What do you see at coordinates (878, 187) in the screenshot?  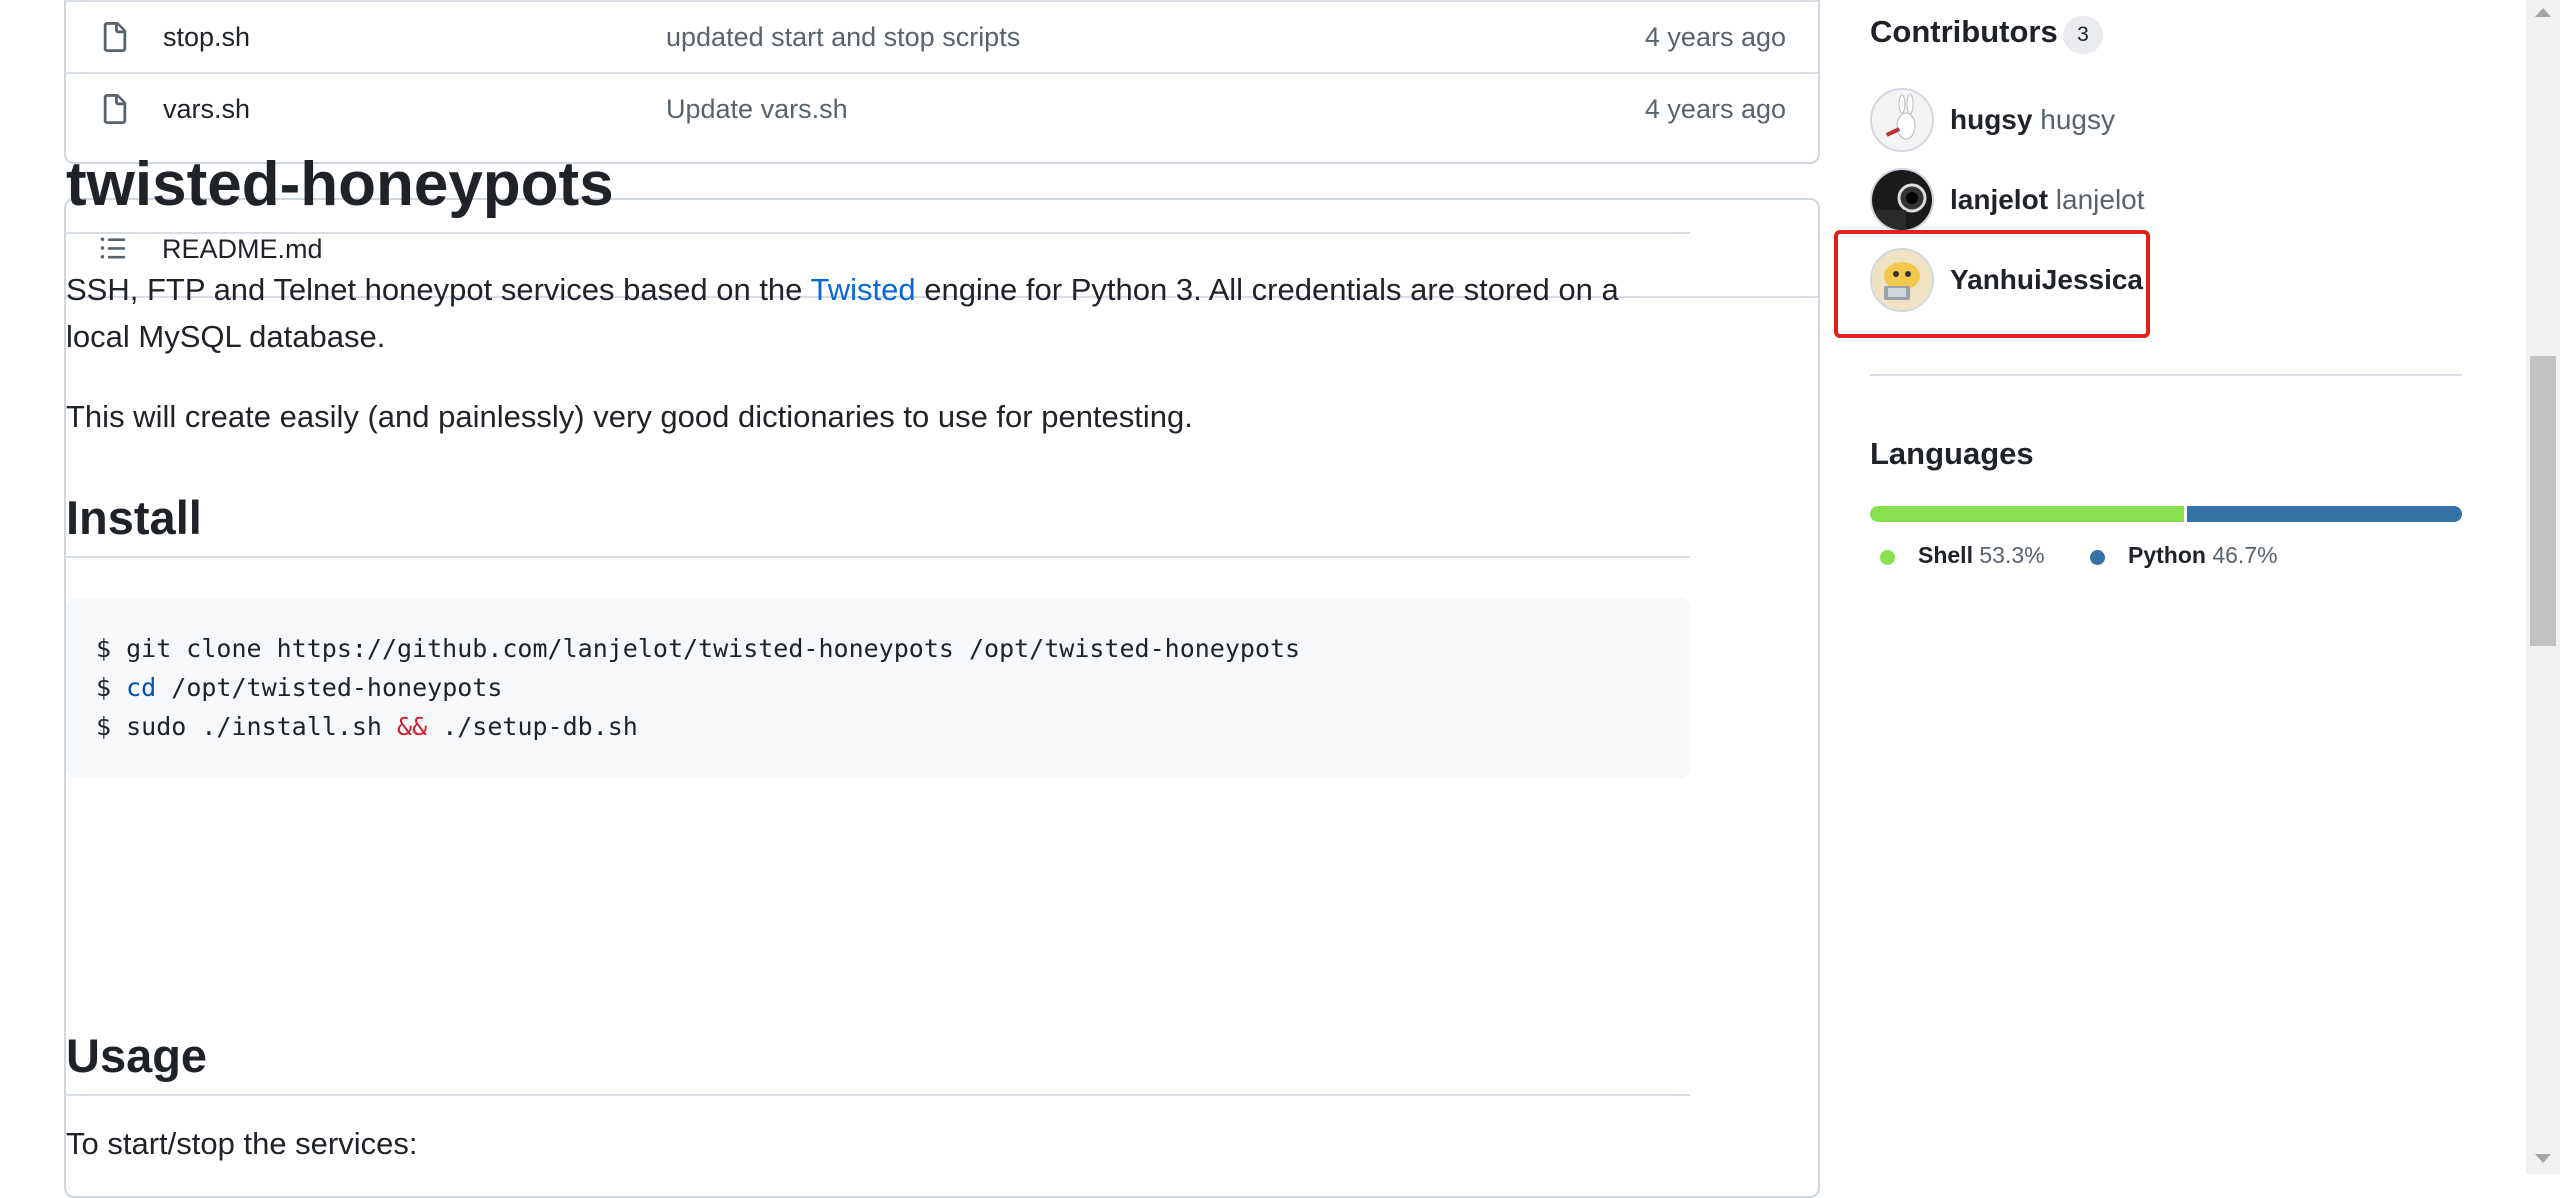 I see `readme-title-heading: twisted-honeypots` at bounding box center [878, 187].